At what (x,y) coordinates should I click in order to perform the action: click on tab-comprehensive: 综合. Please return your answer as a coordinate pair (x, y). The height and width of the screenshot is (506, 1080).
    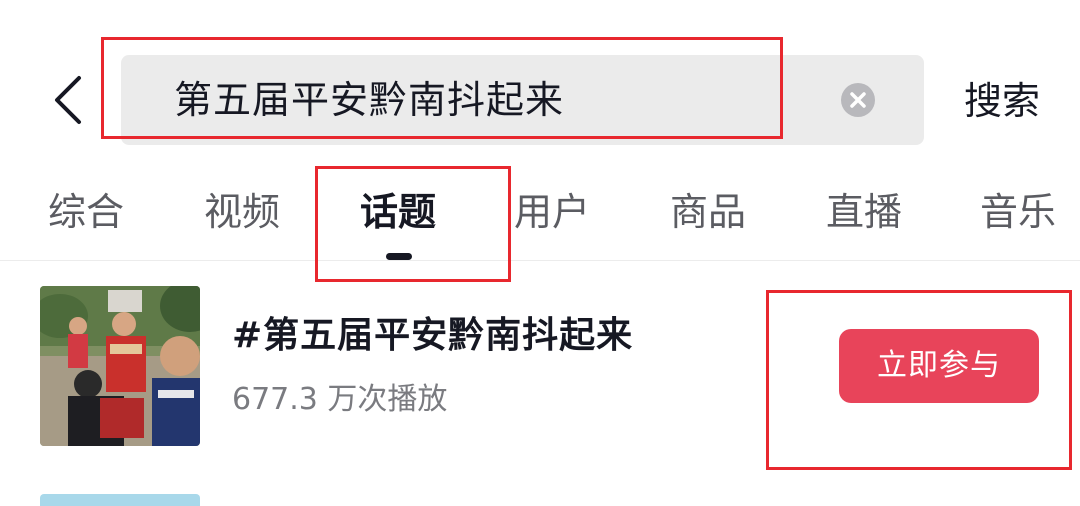
    Looking at the image, I should click on (86, 212).